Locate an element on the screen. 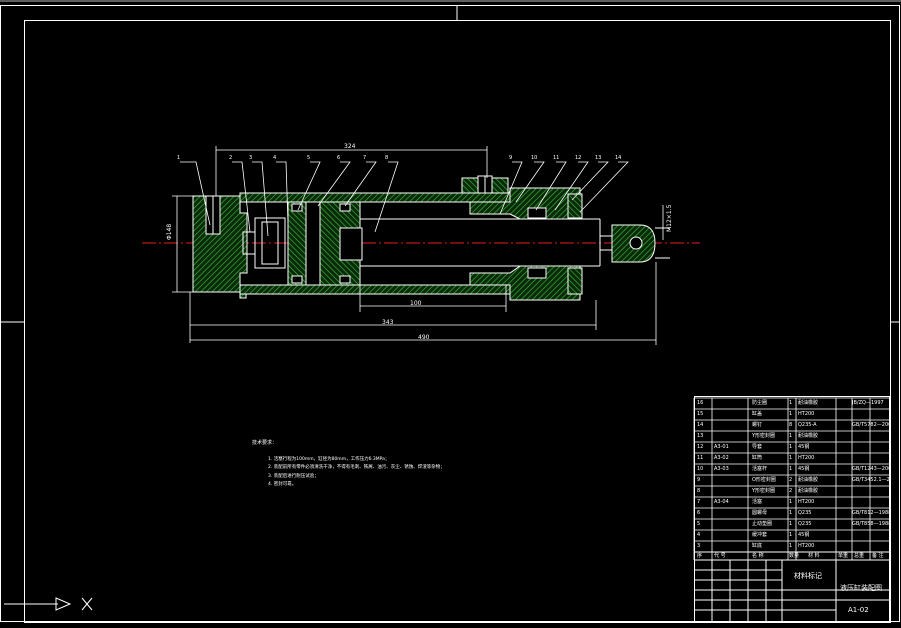 This screenshot has width=901, height=628. bom-cell-name: O形密封圈 is located at coordinates (764, 480).